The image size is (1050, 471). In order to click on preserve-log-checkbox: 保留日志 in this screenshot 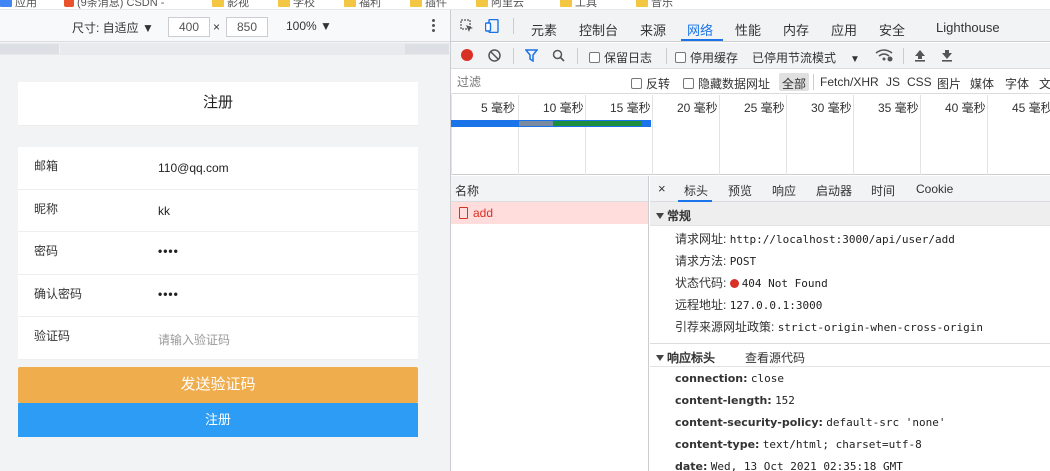, I will do `click(620, 57)`.